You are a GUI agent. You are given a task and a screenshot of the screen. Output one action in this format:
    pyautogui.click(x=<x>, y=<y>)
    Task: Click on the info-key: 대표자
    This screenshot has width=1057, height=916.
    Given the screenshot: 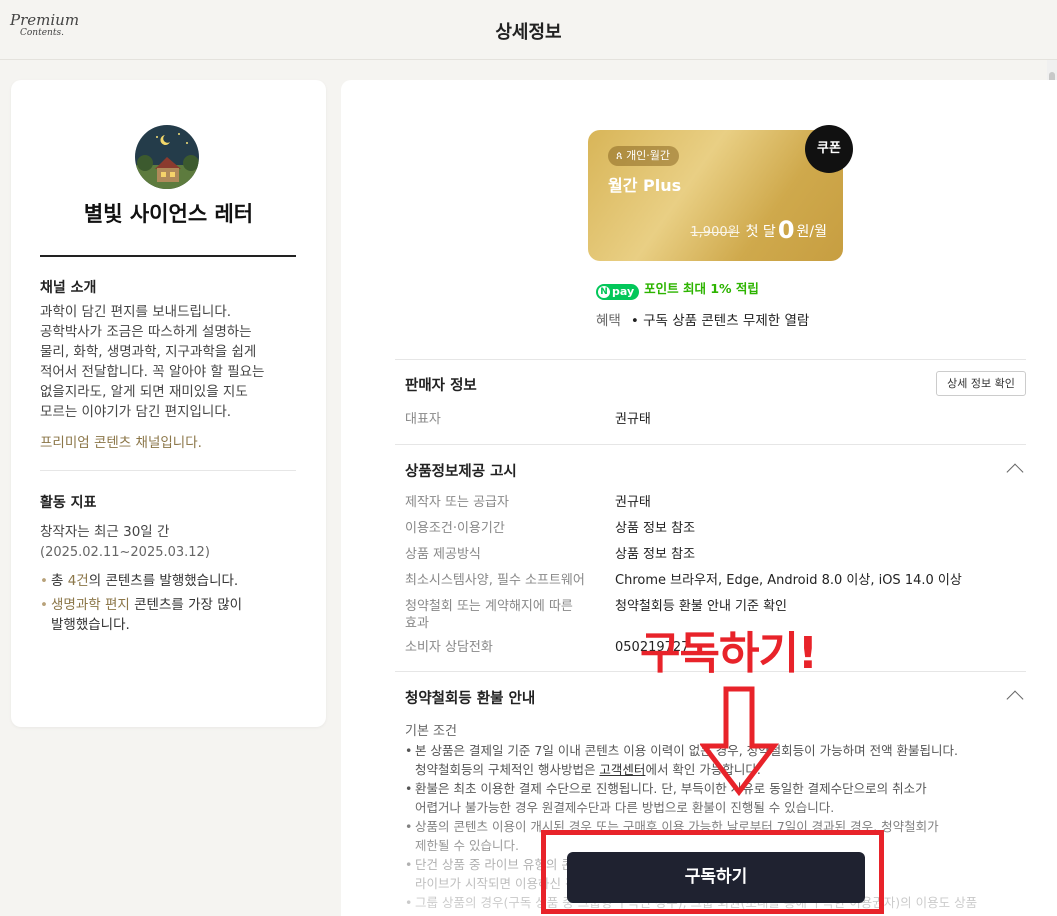 What is the action you would take?
    pyautogui.click(x=423, y=419)
    